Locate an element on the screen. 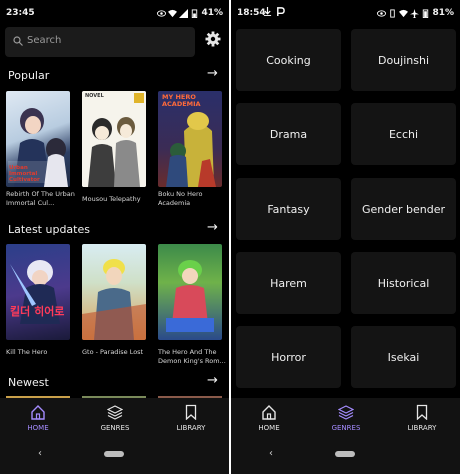 This screenshot has width=460, height=474. genre-card: Historical is located at coordinates (403, 283).